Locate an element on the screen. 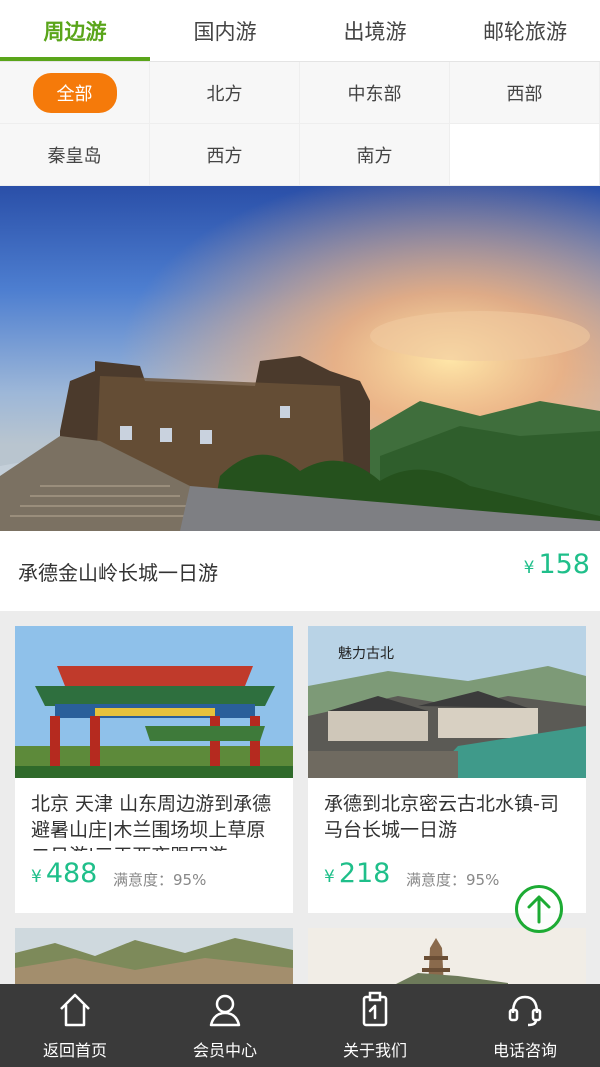  mountain-photo is located at coordinates (154, 958).